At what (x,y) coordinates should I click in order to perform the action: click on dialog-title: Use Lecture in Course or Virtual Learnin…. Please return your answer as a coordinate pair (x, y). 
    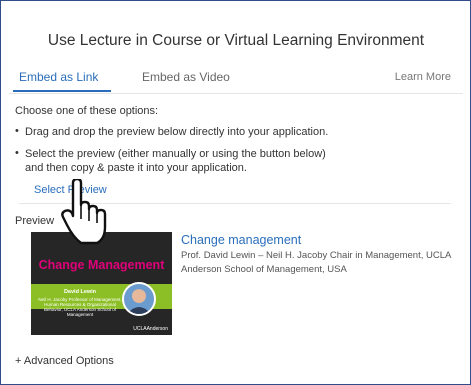
    Looking at the image, I should click on (236, 40).